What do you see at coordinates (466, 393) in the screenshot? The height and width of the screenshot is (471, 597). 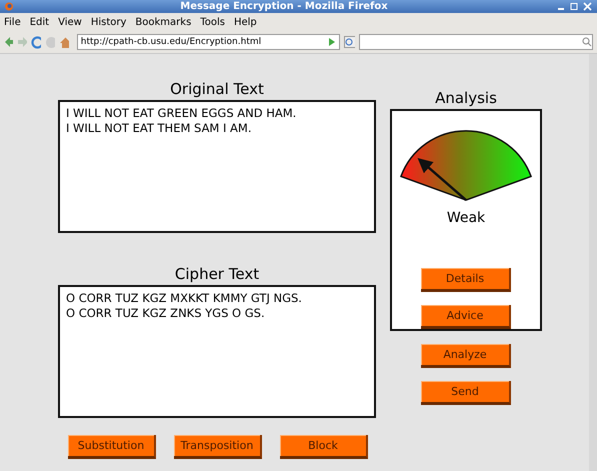 I see `action-button: Send` at bounding box center [466, 393].